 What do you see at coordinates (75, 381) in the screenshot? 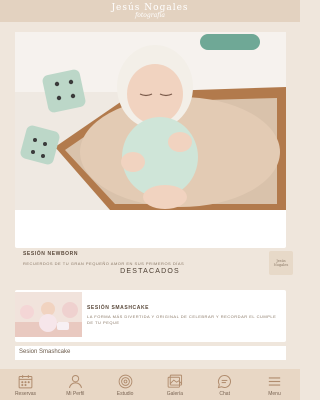
I see `user-icon` at bounding box center [75, 381].